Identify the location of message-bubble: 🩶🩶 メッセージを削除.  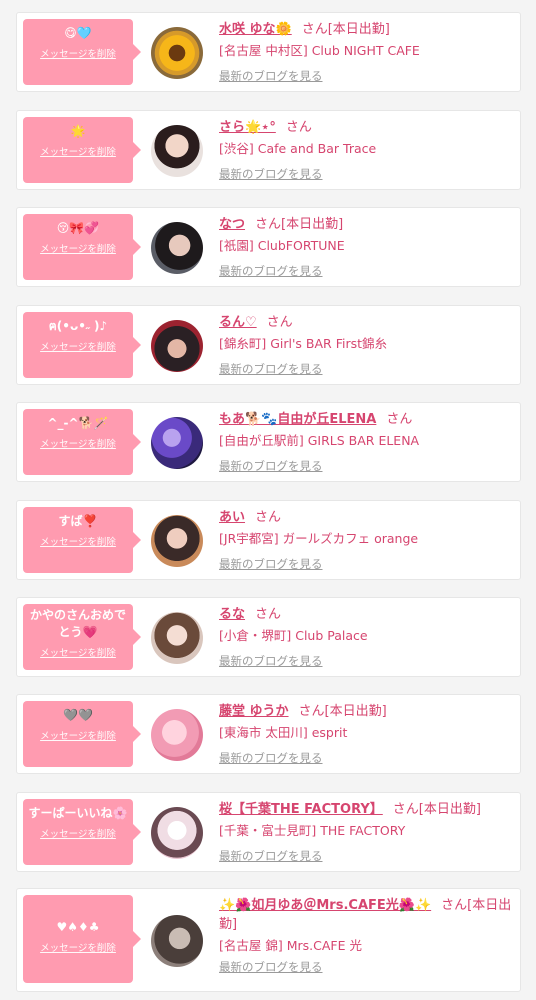
(82, 734).